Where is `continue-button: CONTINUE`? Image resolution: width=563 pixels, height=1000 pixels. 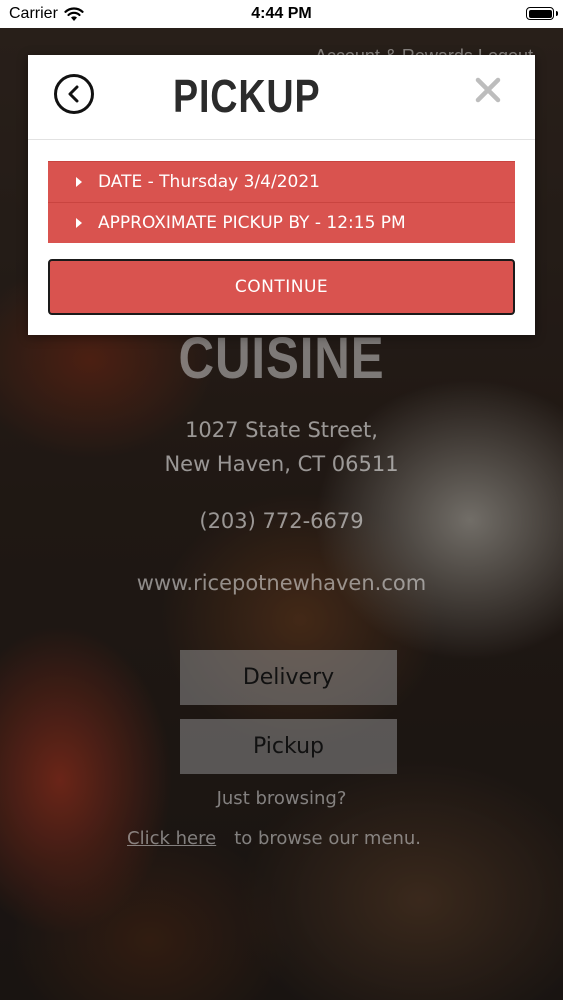 continue-button: CONTINUE is located at coordinates (281, 287).